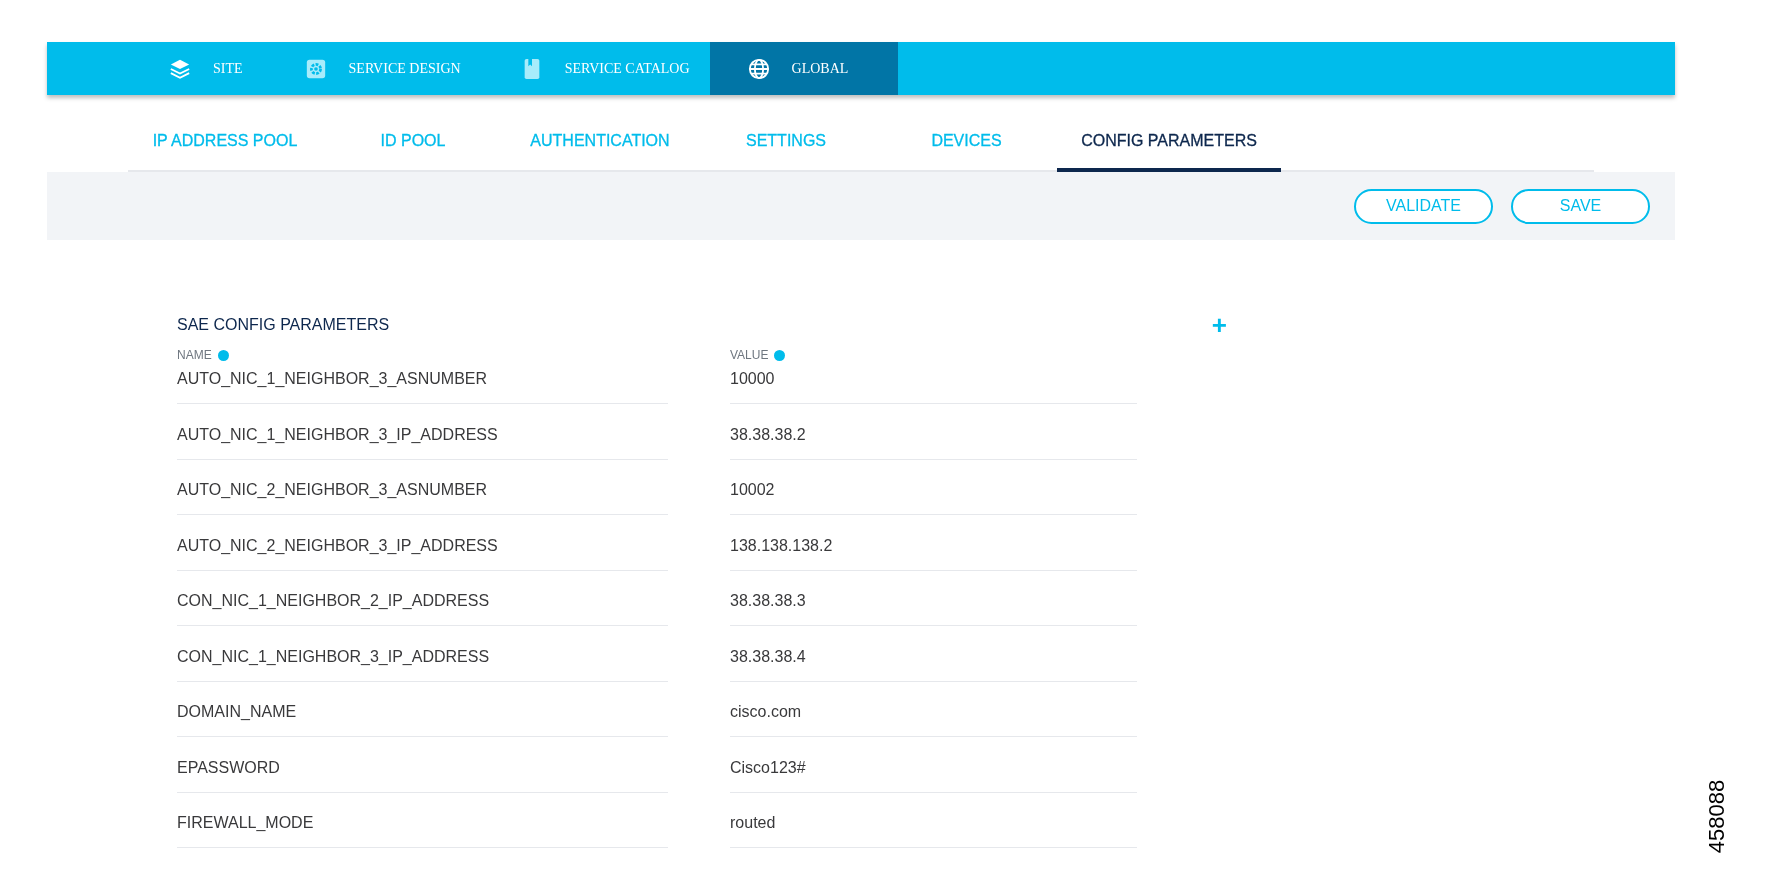 This screenshot has width=1772, height=880. What do you see at coordinates (933, 495) in the screenshot?
I see `param-value: 10002` at bounding box center [933, 495].